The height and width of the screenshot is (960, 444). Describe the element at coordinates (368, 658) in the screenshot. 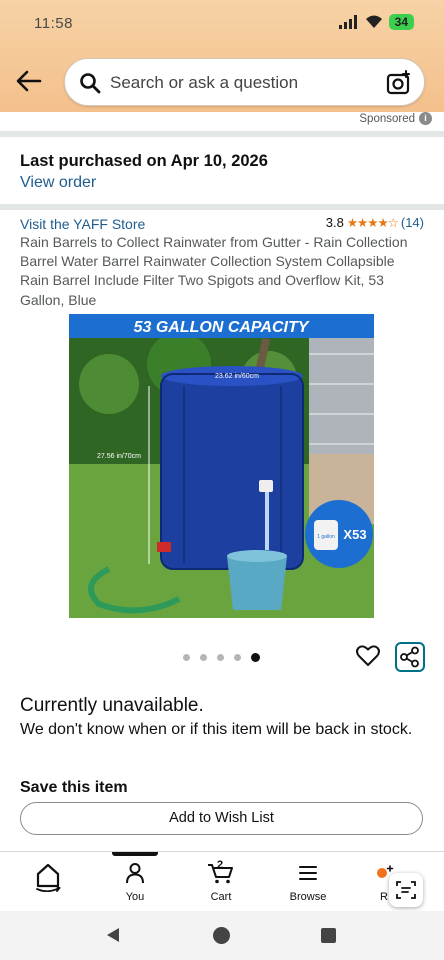

I see `heart-icon` at that location.